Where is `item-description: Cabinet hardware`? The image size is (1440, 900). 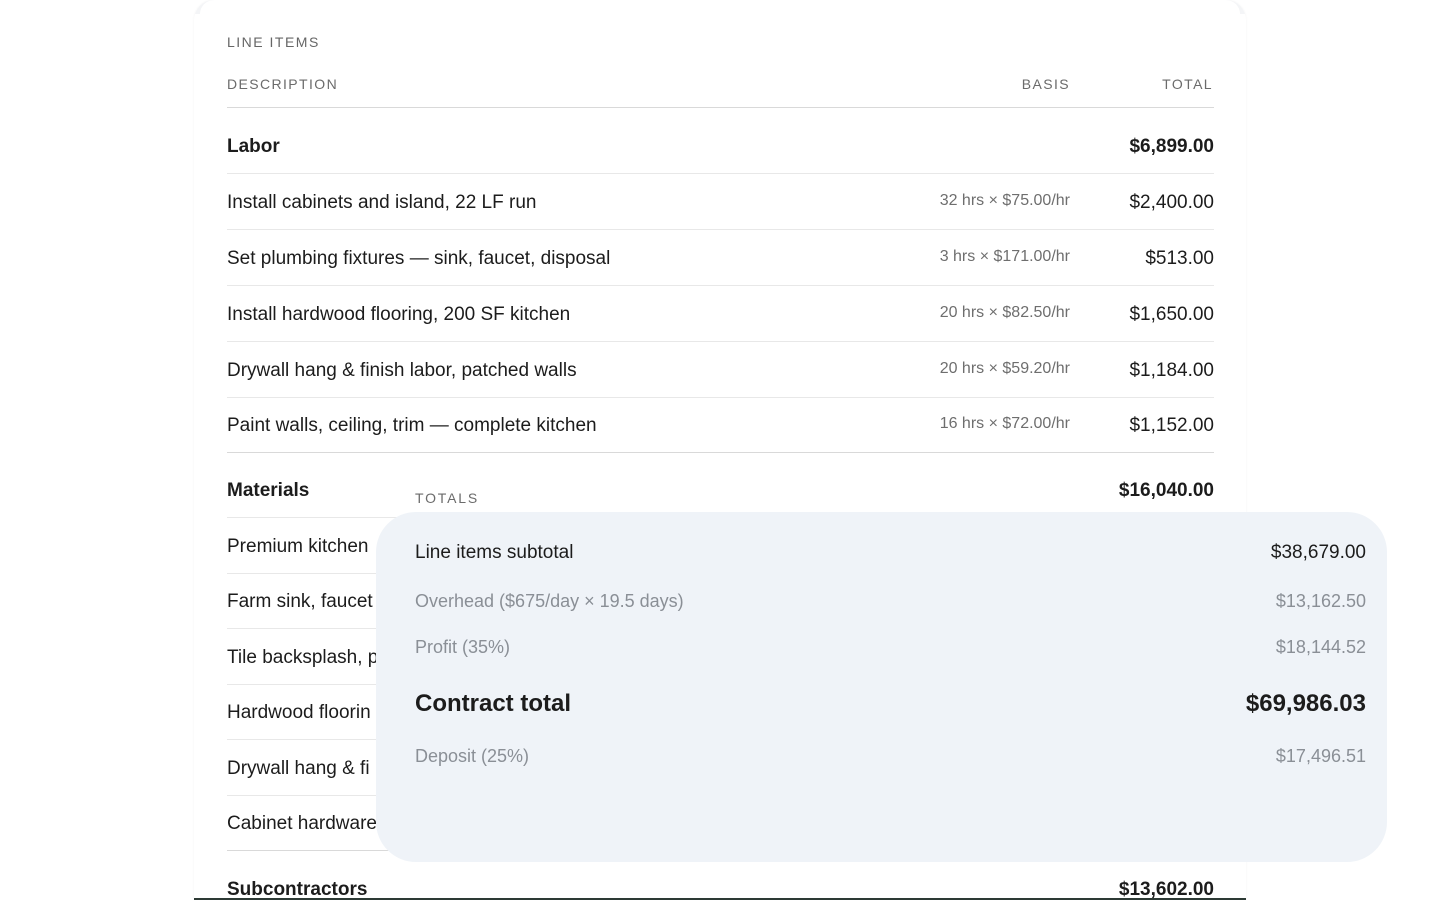
item-description: Cabinet hardware is located at coordinates (302, 823).